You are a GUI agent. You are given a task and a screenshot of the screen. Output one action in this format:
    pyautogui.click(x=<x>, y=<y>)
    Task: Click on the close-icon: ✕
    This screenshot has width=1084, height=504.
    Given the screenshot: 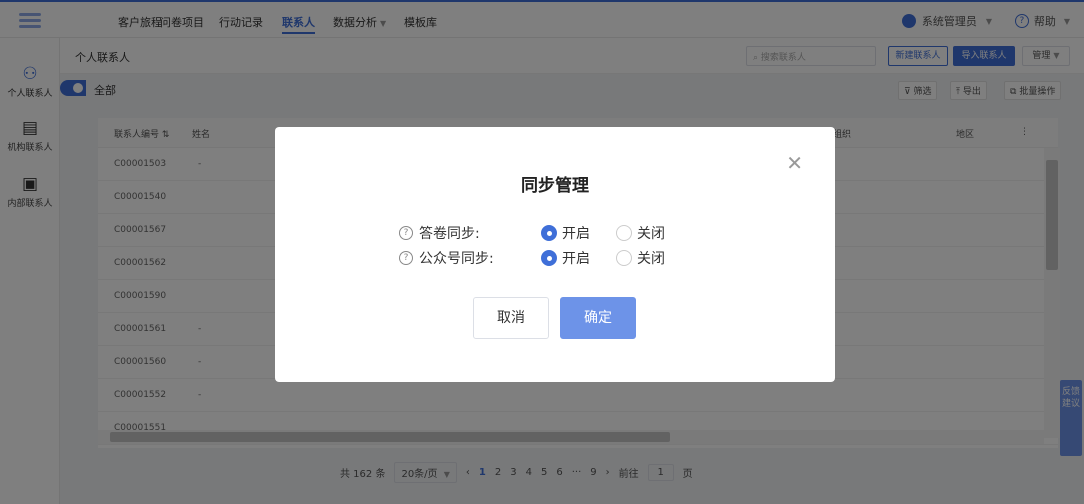 What is the action you would take?
    pyautogui.click(x=794, y=163)
    